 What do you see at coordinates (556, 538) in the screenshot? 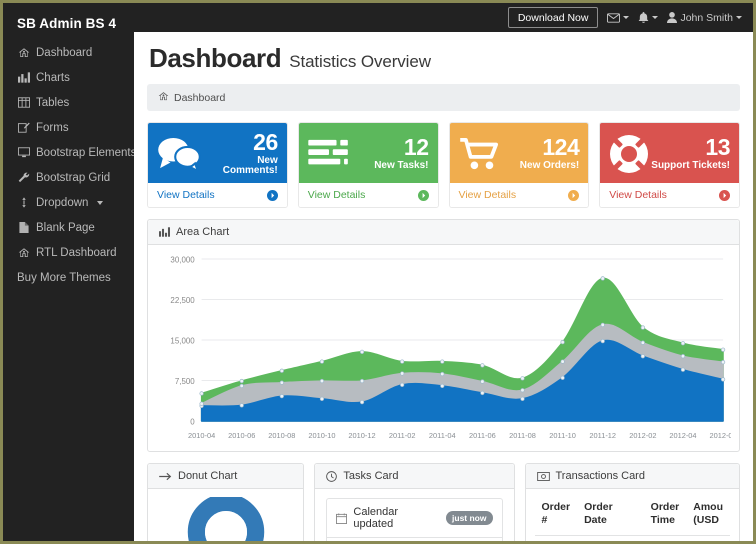
I see `cell-order-number: 3326` at bounding box center [556, 538].